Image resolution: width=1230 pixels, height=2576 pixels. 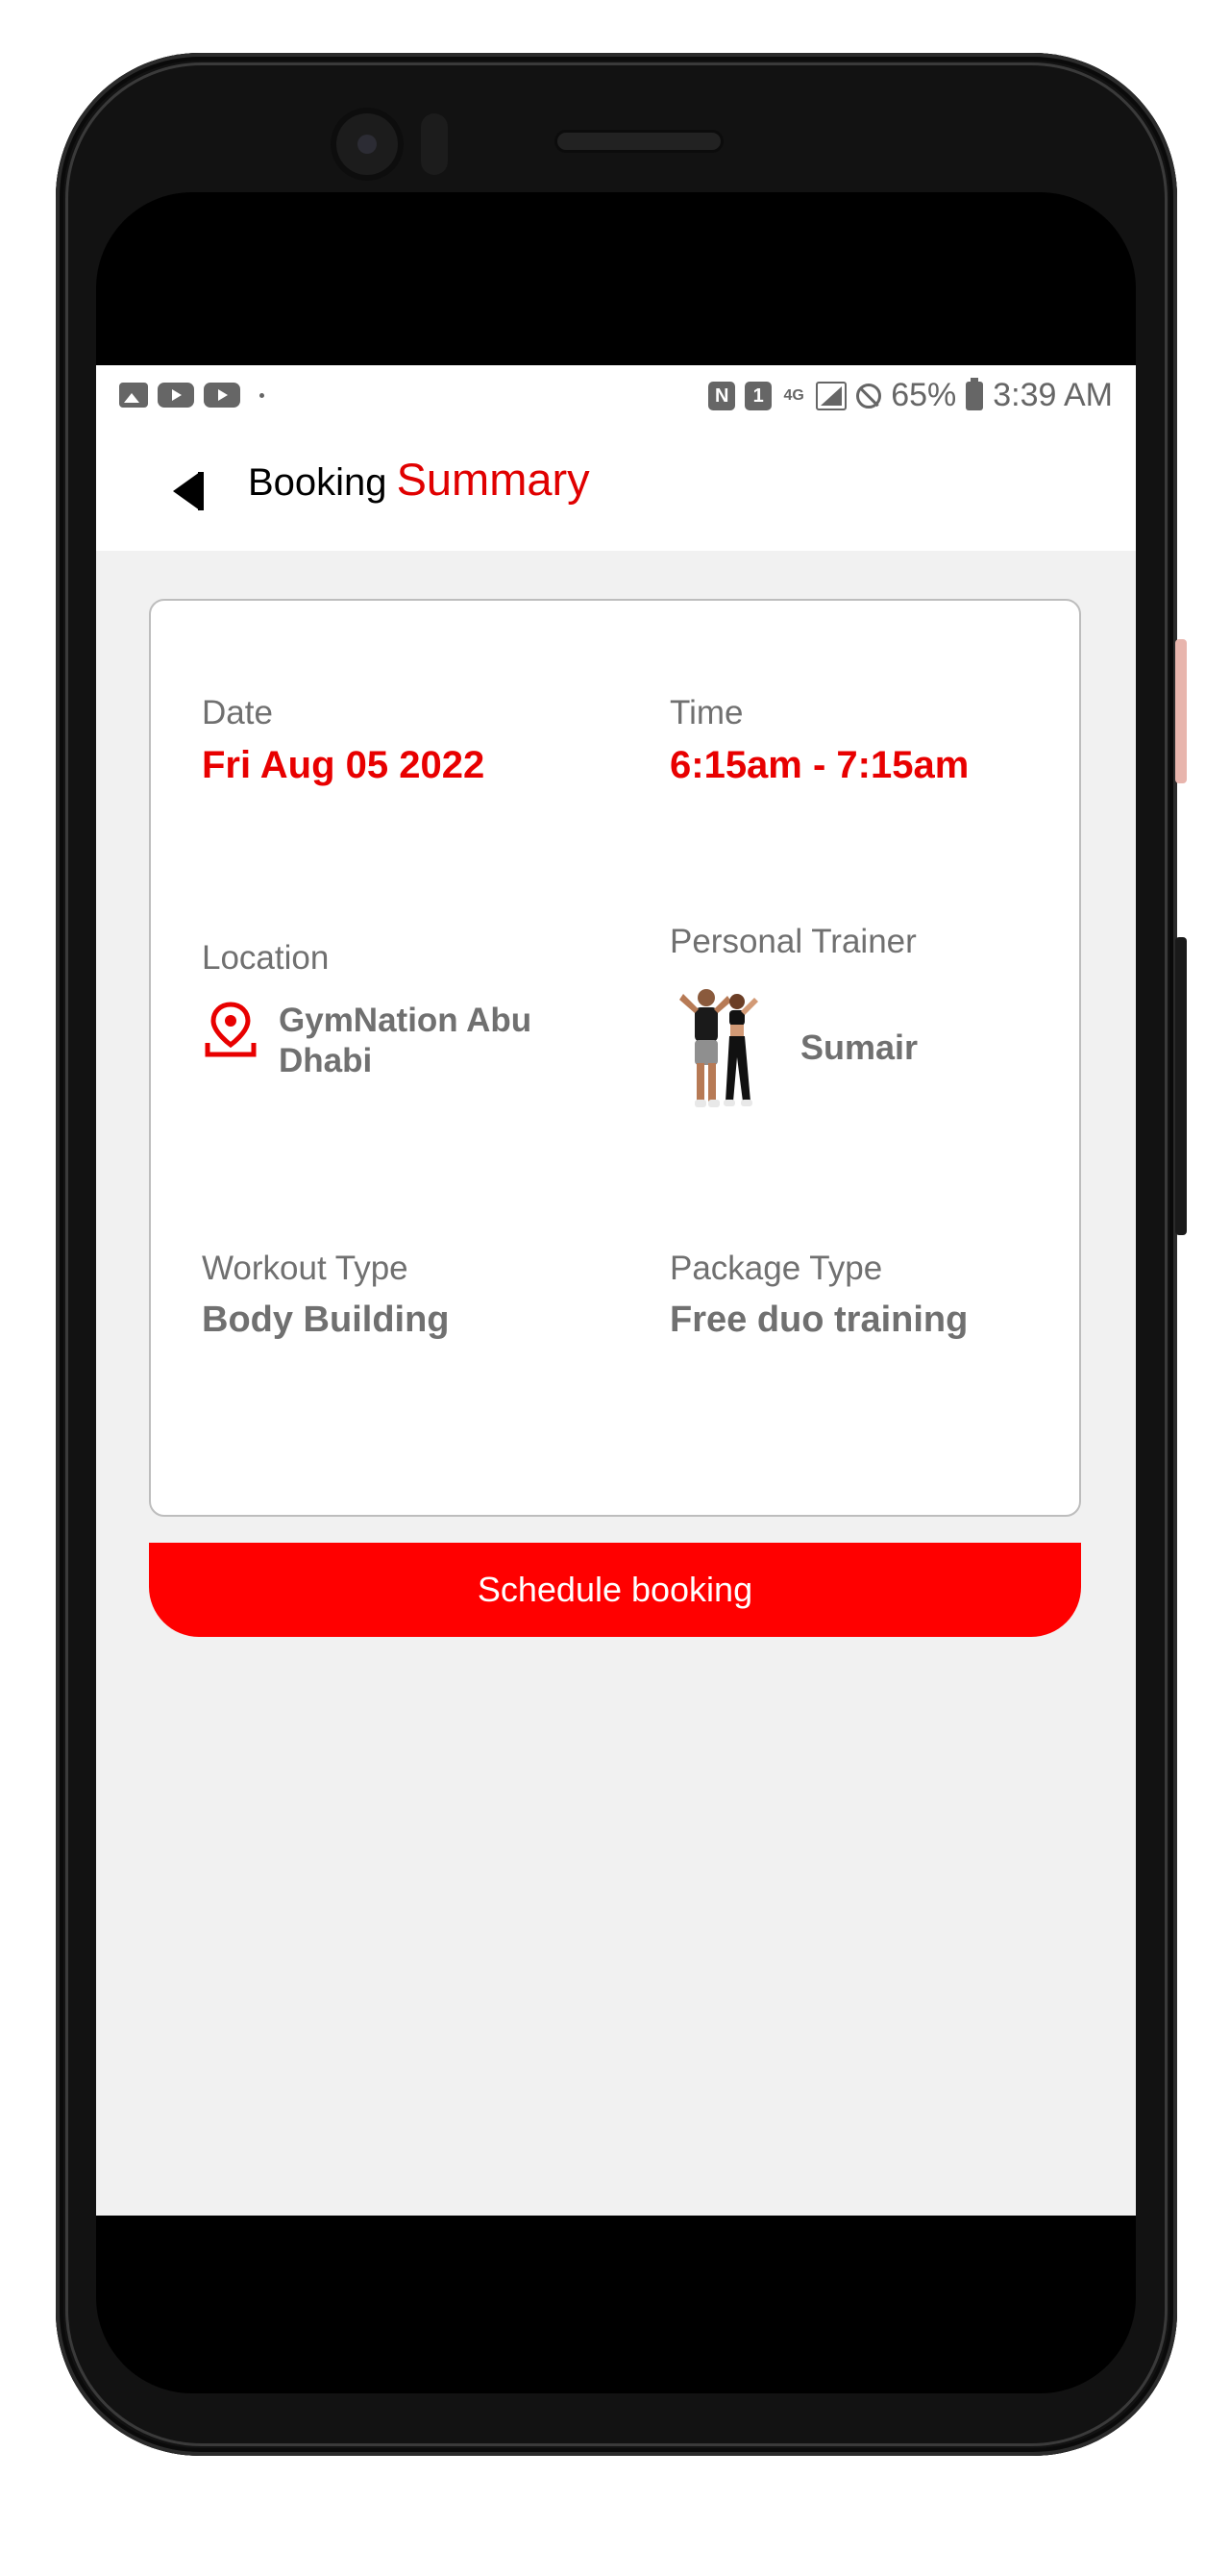 What do you see at coordinates (406, 1040) in the screenshot?
I see `location-value: GymNation Abu Dhabi` at bounding box center [406, 1040].